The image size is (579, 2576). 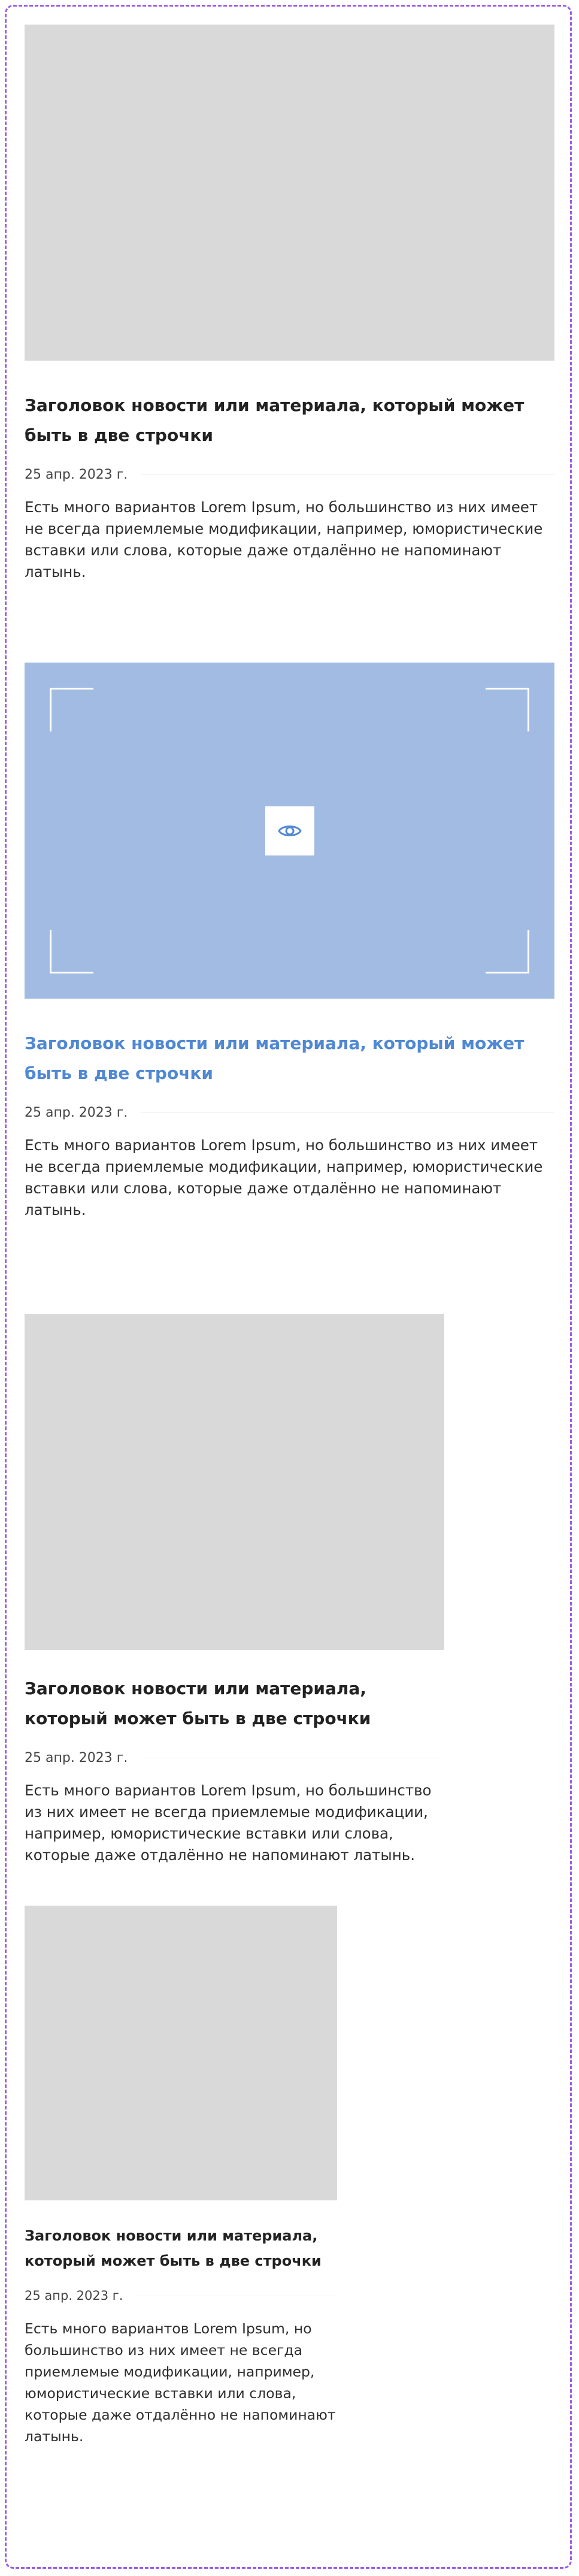 I want to click on frame-corner-top-right, so click(x=507, y=709).